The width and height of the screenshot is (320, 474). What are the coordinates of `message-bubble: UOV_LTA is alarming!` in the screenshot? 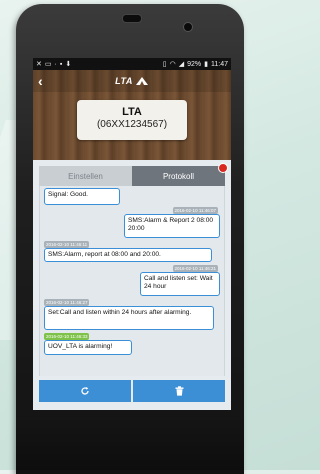 It's located at (88, 347).